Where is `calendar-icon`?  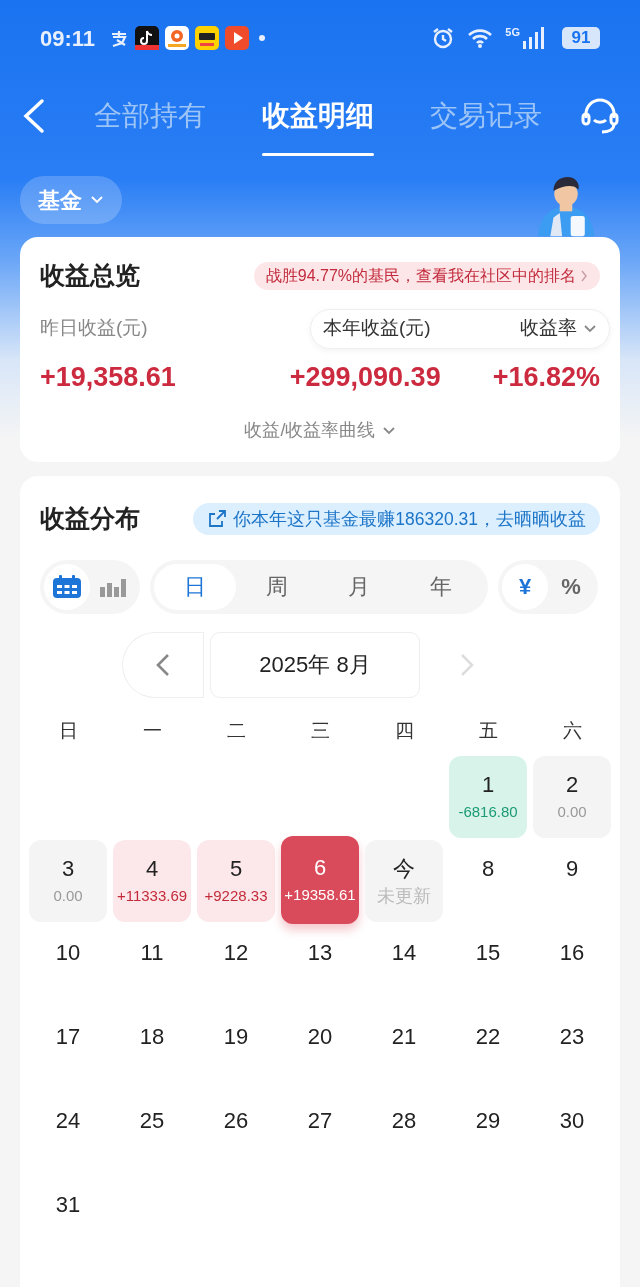
calendar-icon is located at coordinates (67, 586).